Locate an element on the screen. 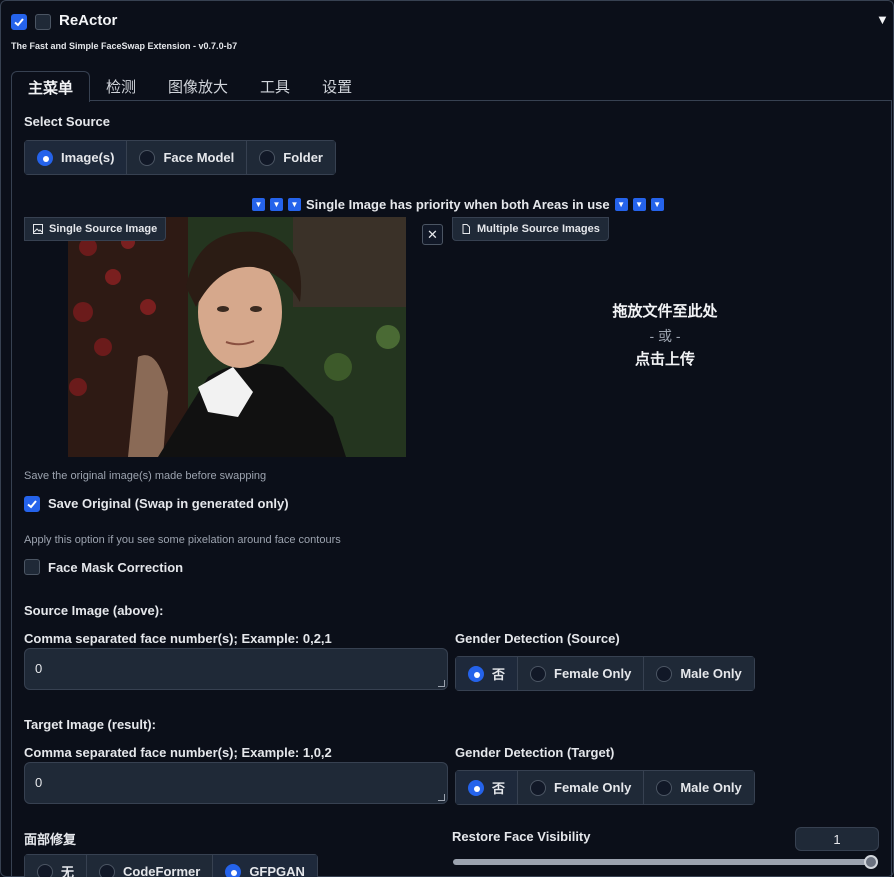  source-option-images: Image(s) is located at coordinates (76, 157).